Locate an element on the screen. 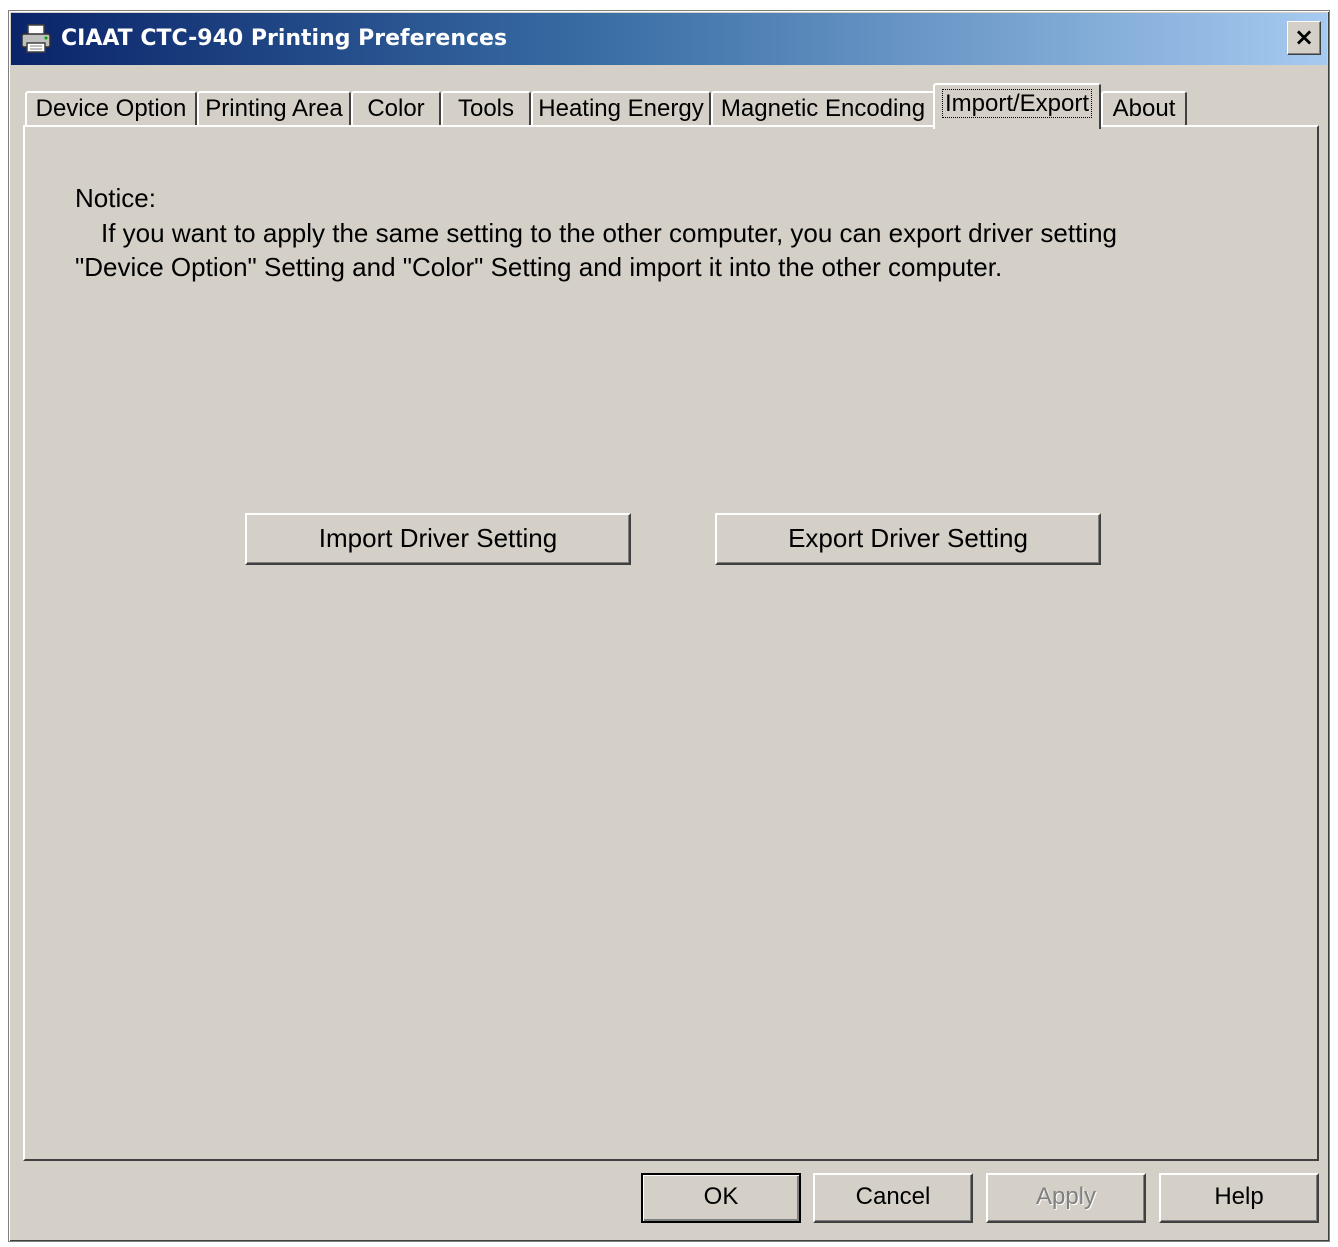 The height and width of the screenshot is (1247, 1338). tab-magnetic-encoding: Magnetic Encoding is located at coordinates (823, 109).